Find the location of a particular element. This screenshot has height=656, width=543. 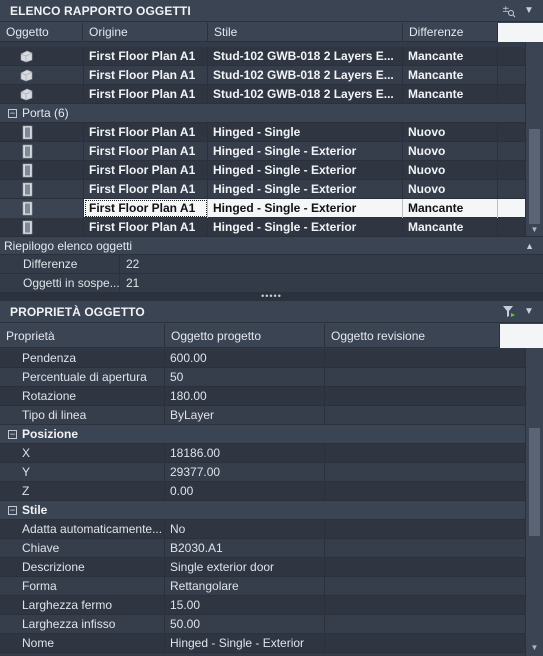

property-row: Adatta automaticamente... No is located at coordinates (262, 529).